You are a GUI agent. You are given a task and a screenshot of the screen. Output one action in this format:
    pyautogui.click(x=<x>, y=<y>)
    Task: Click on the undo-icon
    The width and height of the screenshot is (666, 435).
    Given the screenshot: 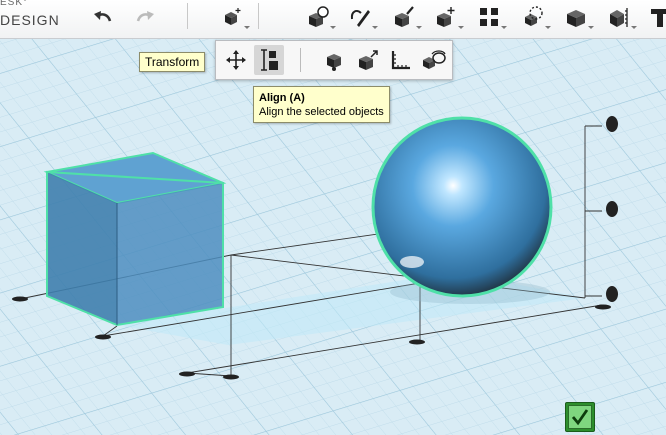 What is the action you would take?
    pyautogui.click(x=103, y=16)
    